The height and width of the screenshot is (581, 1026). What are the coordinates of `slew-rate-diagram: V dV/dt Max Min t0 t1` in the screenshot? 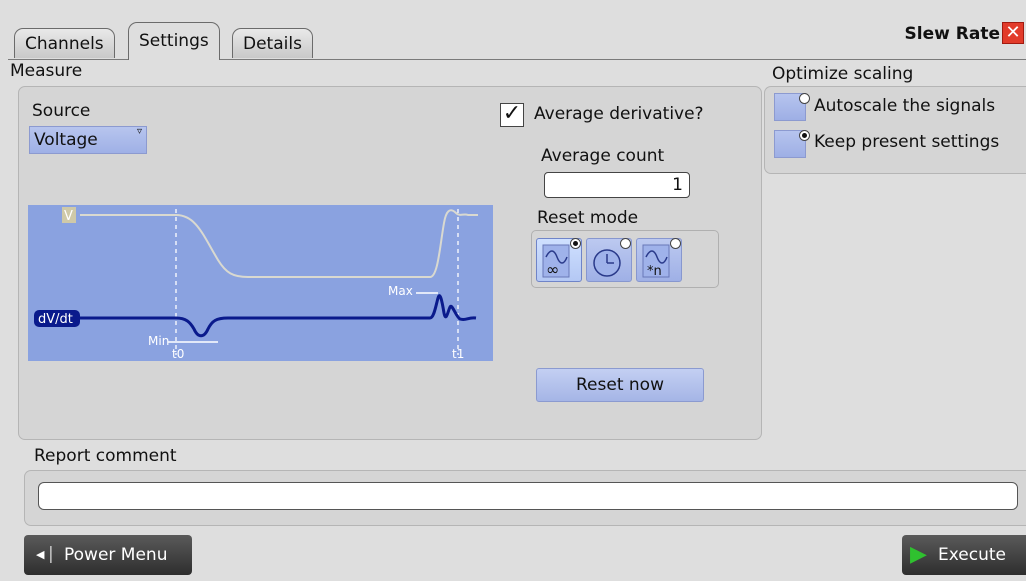 It's located at (260, 283).